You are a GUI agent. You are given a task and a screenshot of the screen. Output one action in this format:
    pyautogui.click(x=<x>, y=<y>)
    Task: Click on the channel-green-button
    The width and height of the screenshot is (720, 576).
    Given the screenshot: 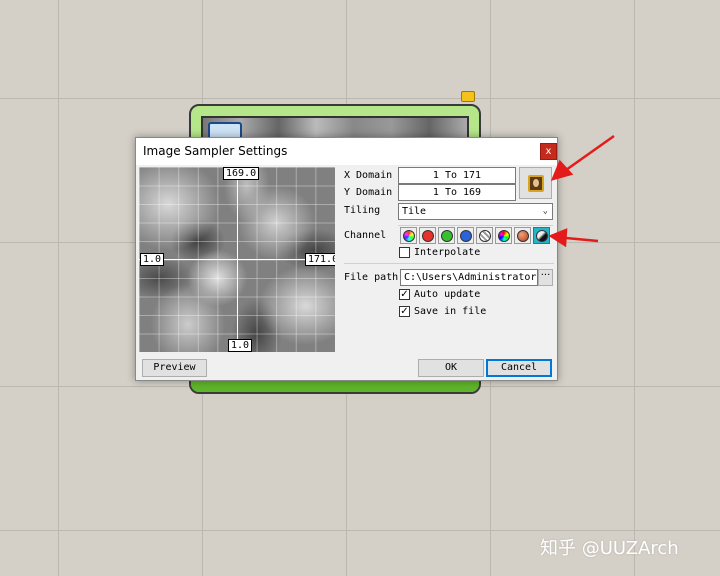 What is the action you would take?
    pyautogui.click(x=446, y=235)
    